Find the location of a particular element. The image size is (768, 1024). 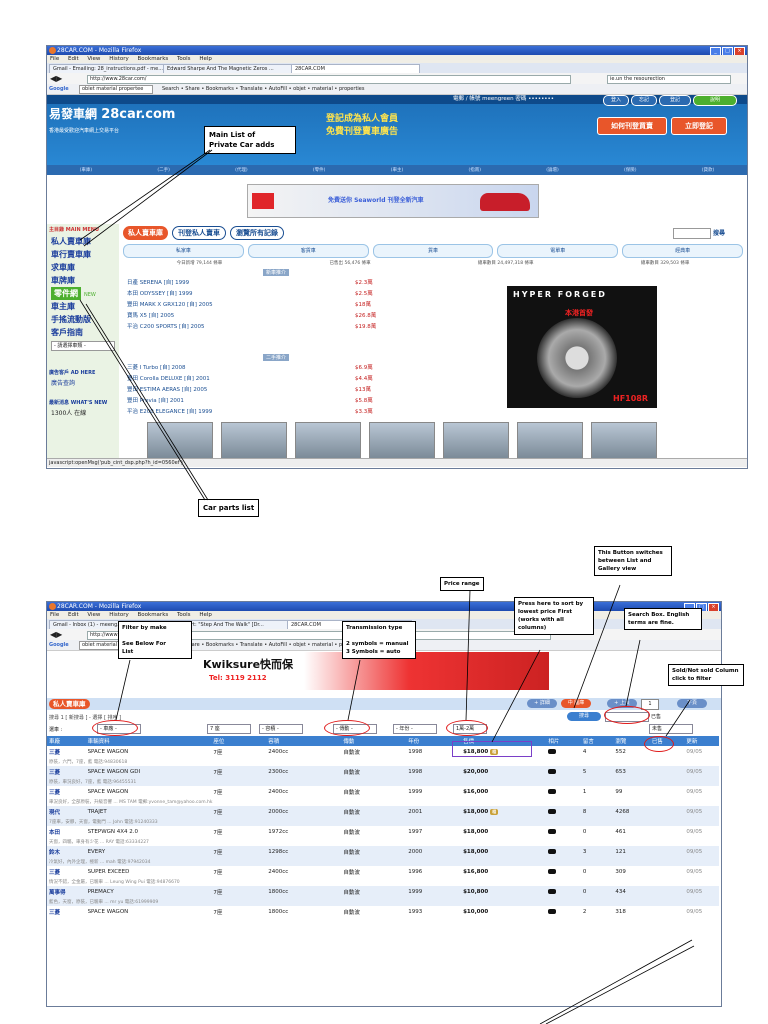

promo-banner: 登記成為私人會員 免費刊登賣車廣告 is located at coordinates (362, 126).